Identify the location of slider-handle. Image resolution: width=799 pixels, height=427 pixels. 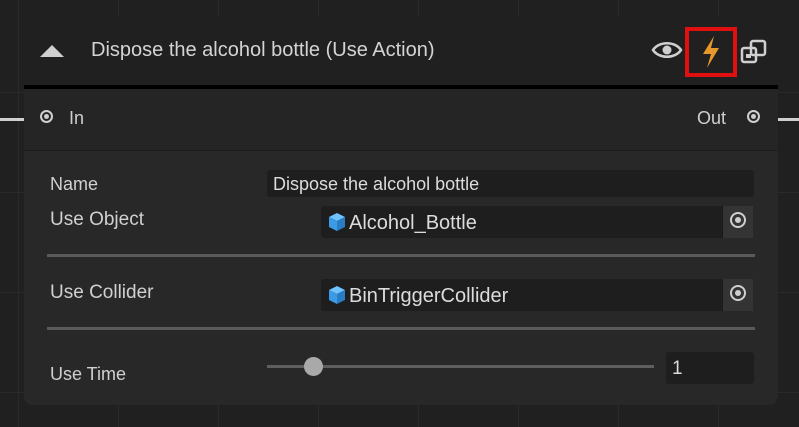
(313, 366).